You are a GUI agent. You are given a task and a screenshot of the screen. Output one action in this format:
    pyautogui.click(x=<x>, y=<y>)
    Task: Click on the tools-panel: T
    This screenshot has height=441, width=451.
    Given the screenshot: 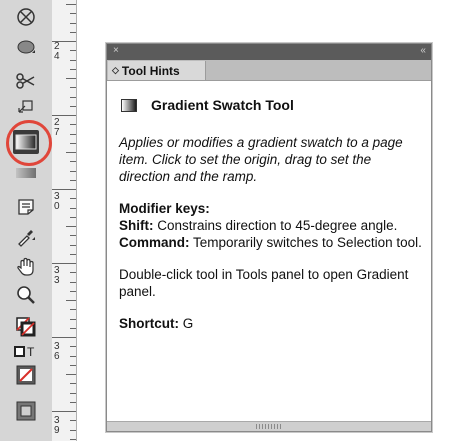 What is the action you would take?
    pyautogui.click(x=26, y=220)
    